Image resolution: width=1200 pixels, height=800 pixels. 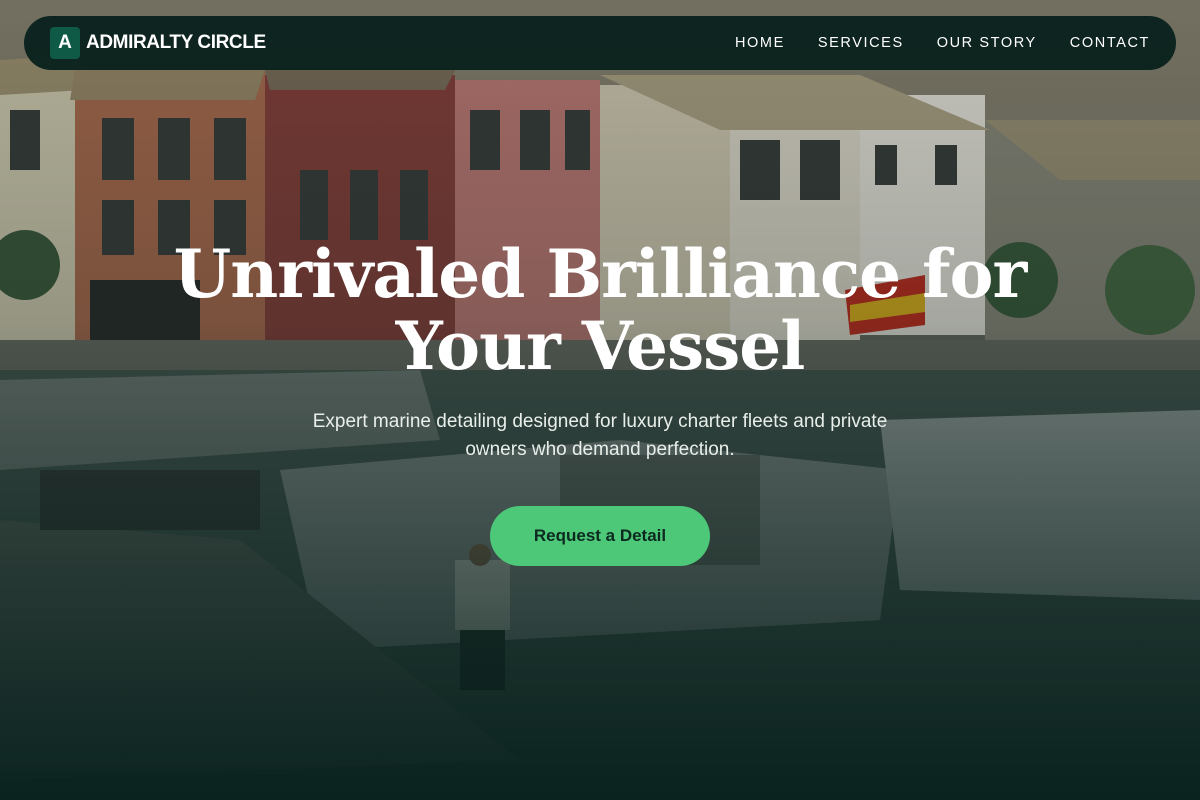 I want to click on hero-title: Unrivaled Brilliance for Your Vessel, so click(x=600, y=310).